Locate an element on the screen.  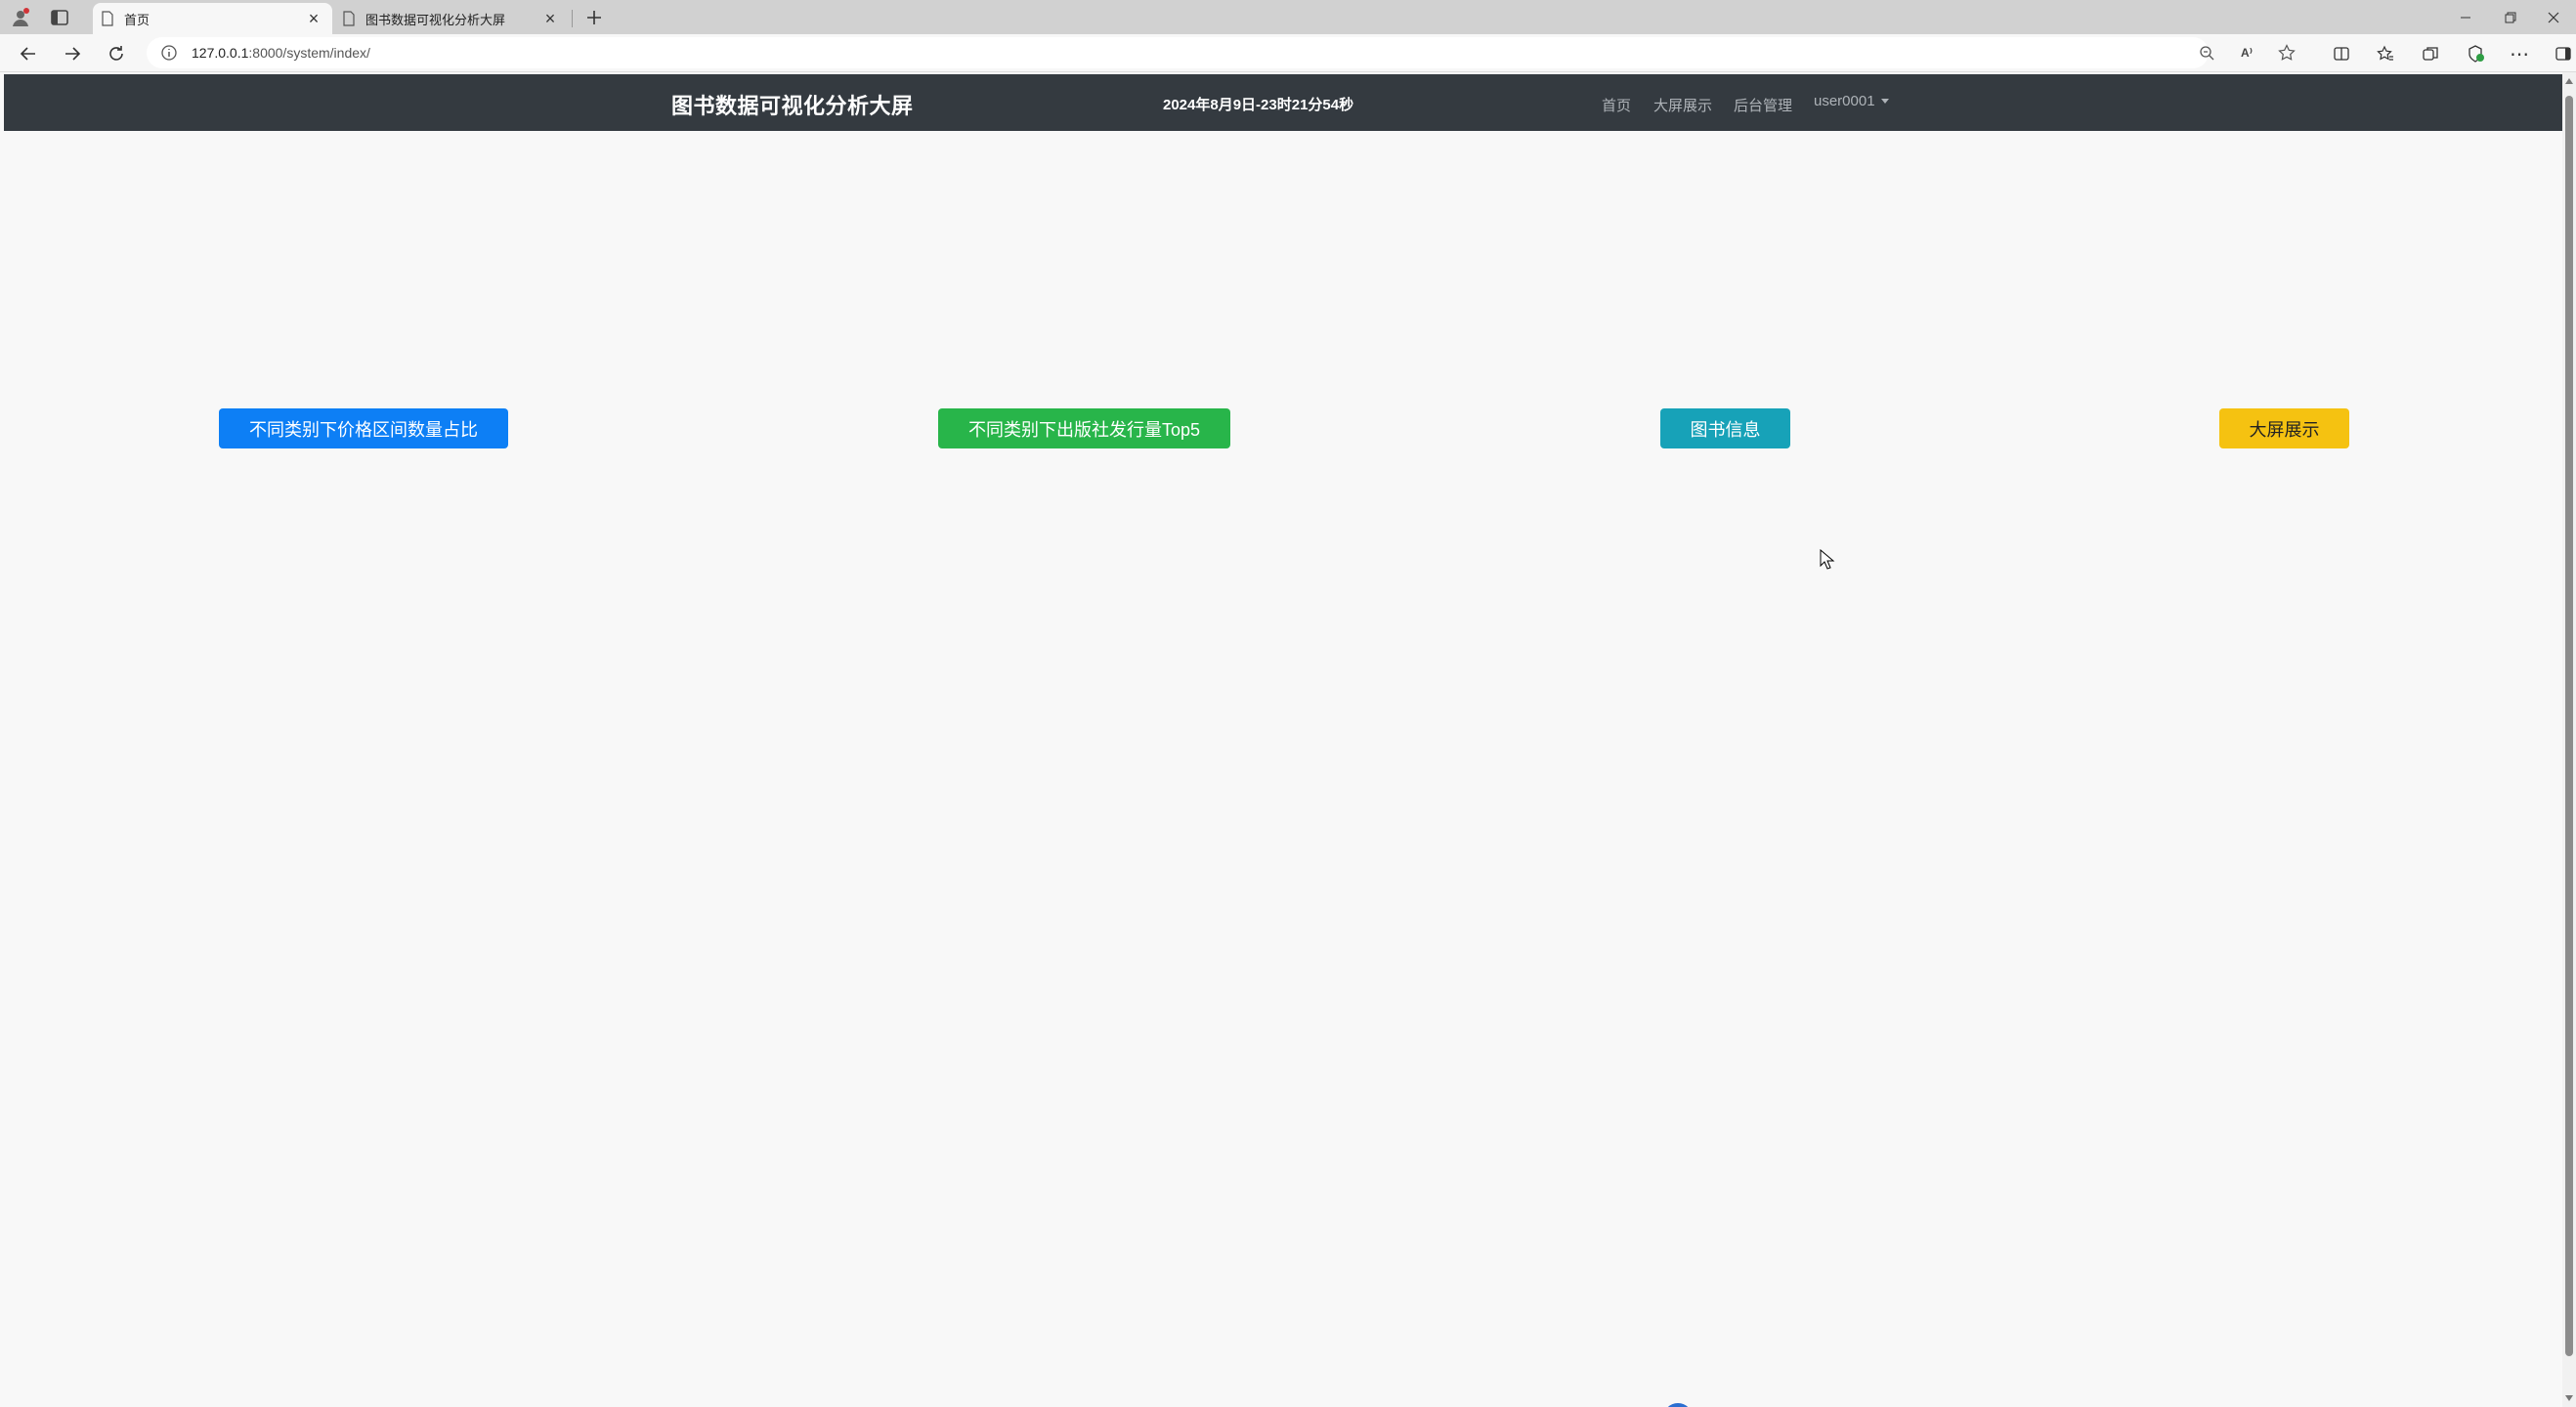
user-menu-dropdown: user0001 is located at coordinates (1852, 101).